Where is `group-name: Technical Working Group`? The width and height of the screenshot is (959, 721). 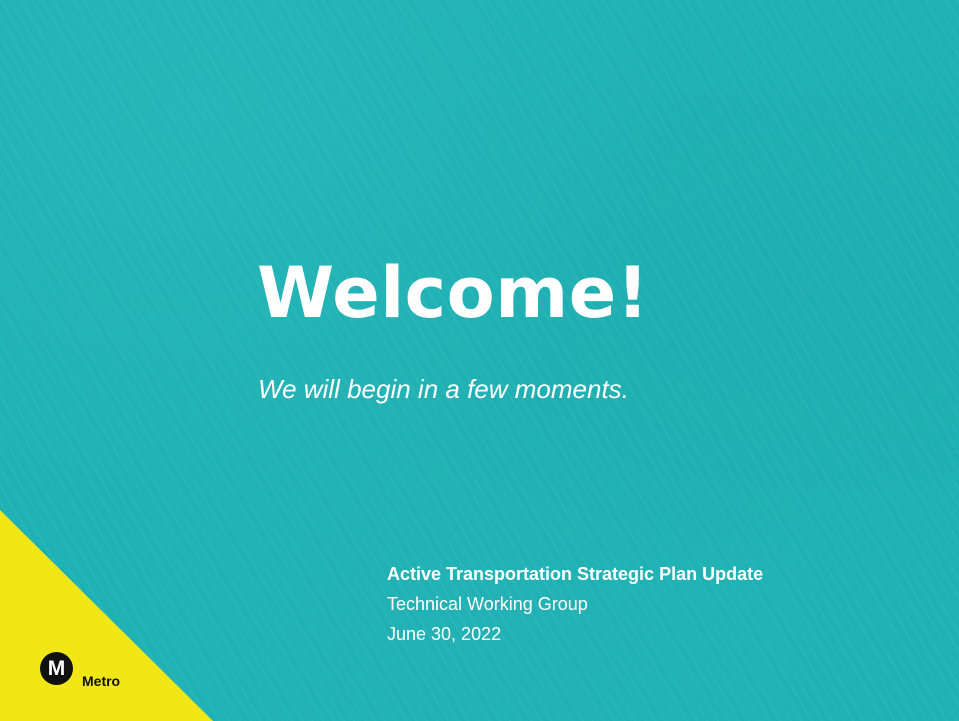
group-name: Technical Working Group is located at coordinates (487, 604).